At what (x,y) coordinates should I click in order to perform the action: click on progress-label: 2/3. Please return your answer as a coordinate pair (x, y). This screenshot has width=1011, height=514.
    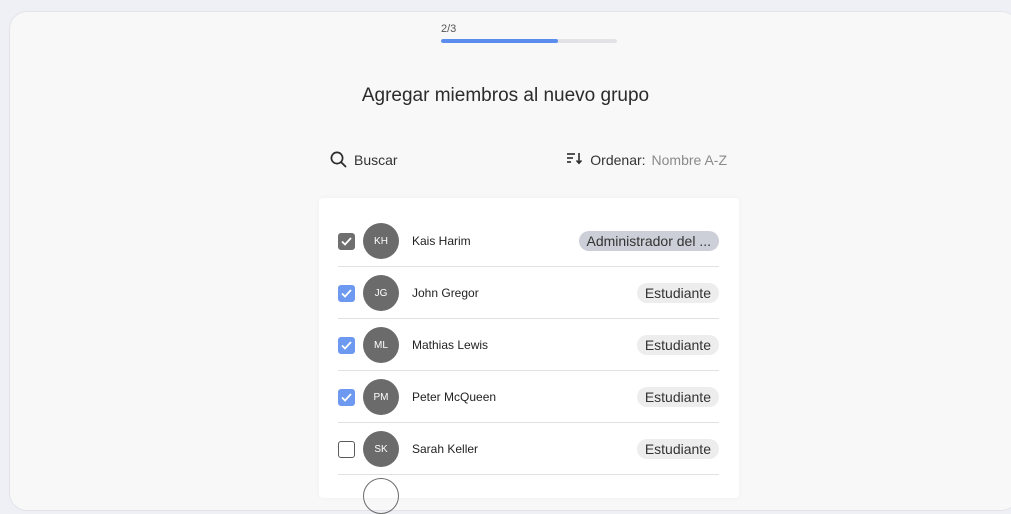
    Looking at the image, I should click on (449, 29).